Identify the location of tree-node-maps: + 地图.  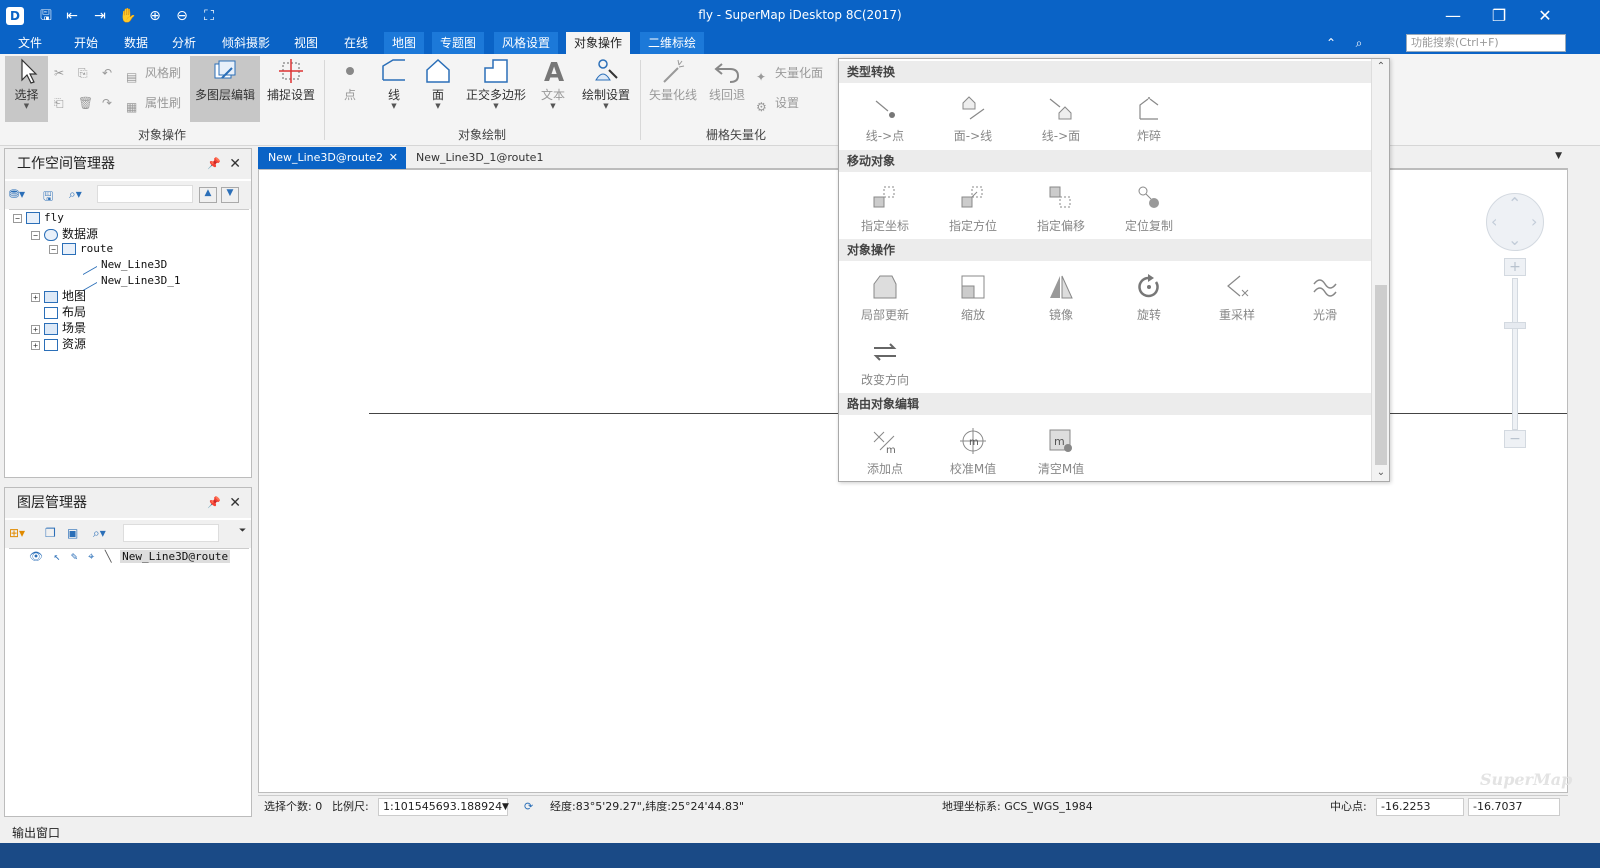
(58, 296).